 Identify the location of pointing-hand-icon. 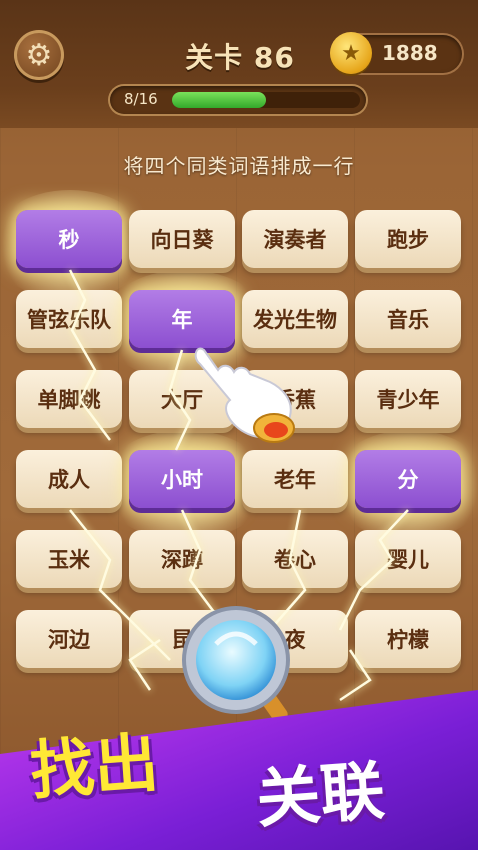
(244, 395).